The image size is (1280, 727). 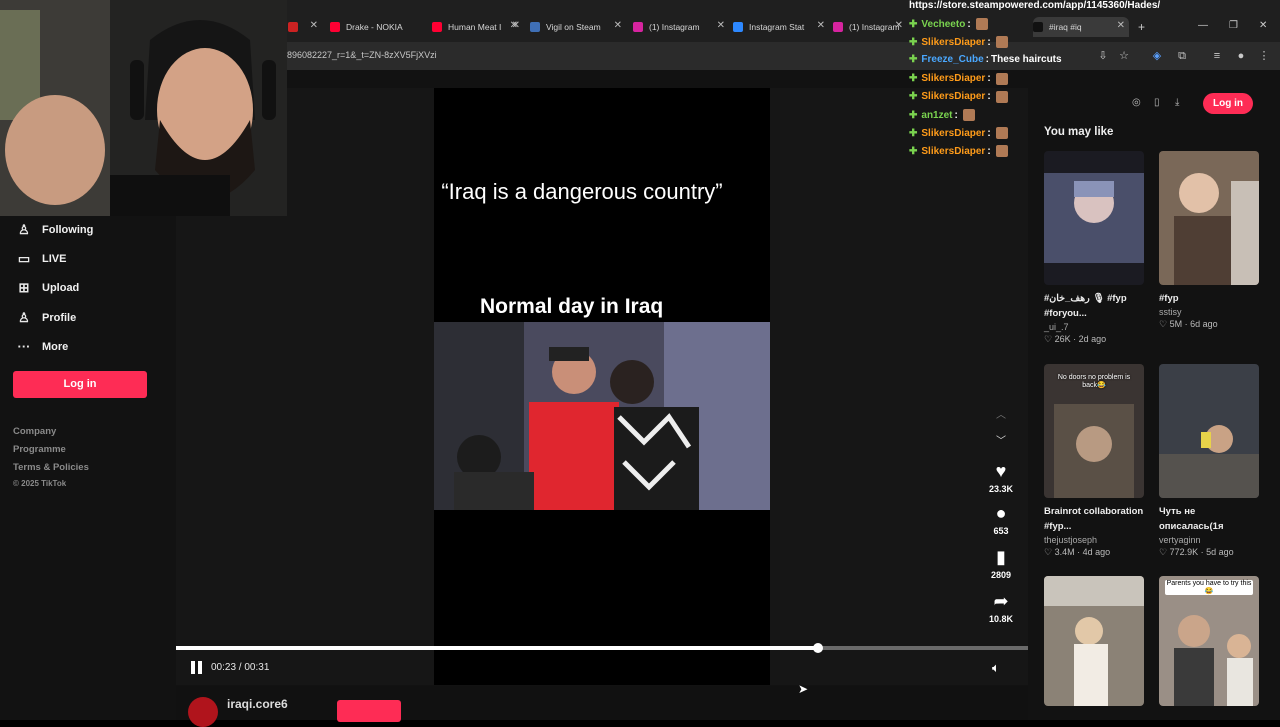 I want to click on recommended-card: Parents you have to try this 😂, so click(x=1209, y=641).